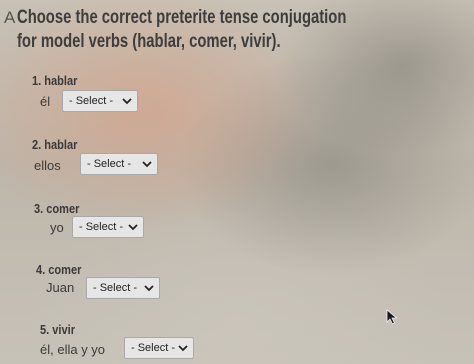  Describe the element at coordinates (73, 349) in the screenshot. I see `question-subject: él, ella y yo` at that location.